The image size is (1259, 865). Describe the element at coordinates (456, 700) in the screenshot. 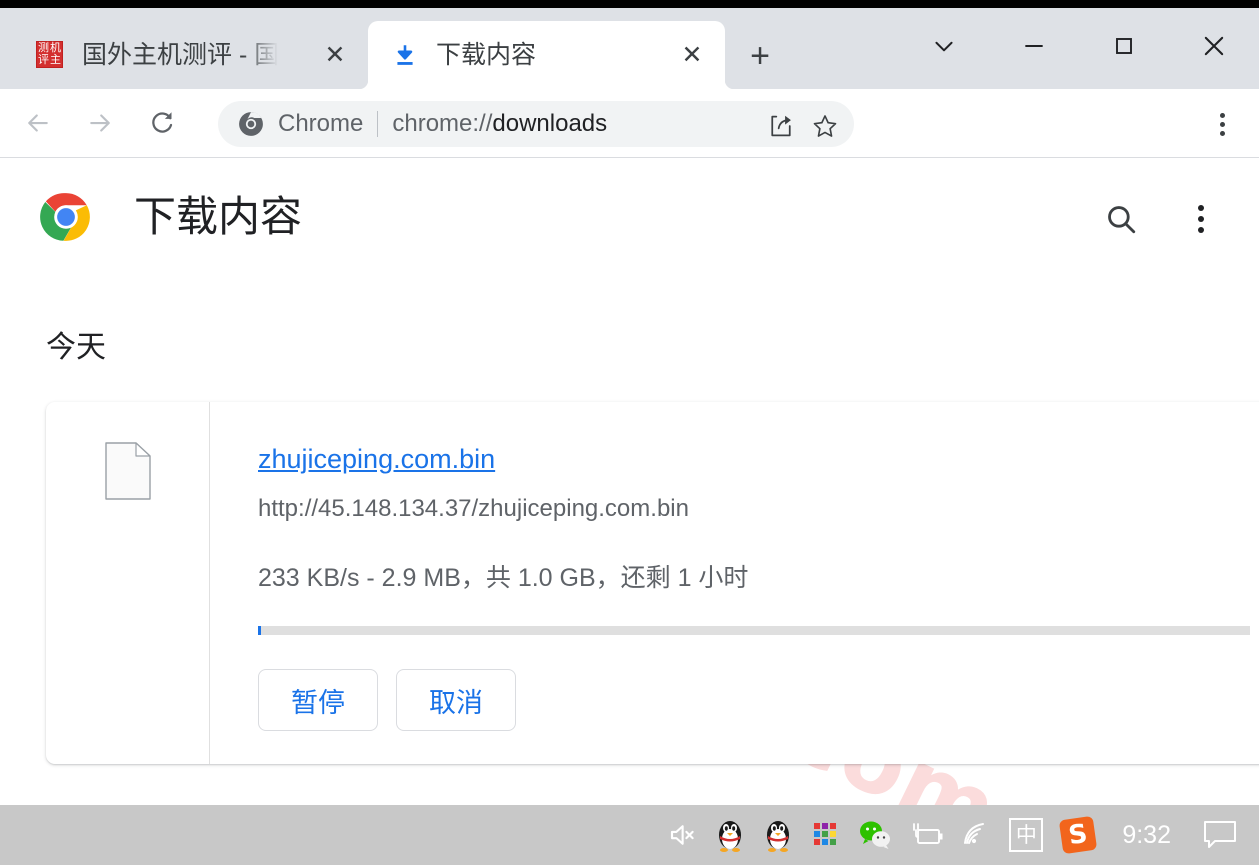

I see `cancel-button: 取消` at that location.